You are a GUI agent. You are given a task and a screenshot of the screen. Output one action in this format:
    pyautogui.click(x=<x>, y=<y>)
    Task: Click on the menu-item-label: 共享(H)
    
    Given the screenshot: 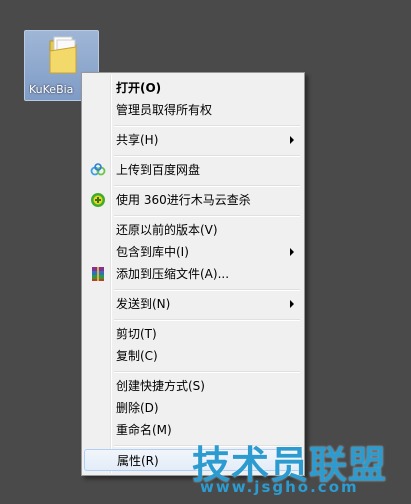 What is the action you would take?
    pyautogui.click(x=137, y=140)
    